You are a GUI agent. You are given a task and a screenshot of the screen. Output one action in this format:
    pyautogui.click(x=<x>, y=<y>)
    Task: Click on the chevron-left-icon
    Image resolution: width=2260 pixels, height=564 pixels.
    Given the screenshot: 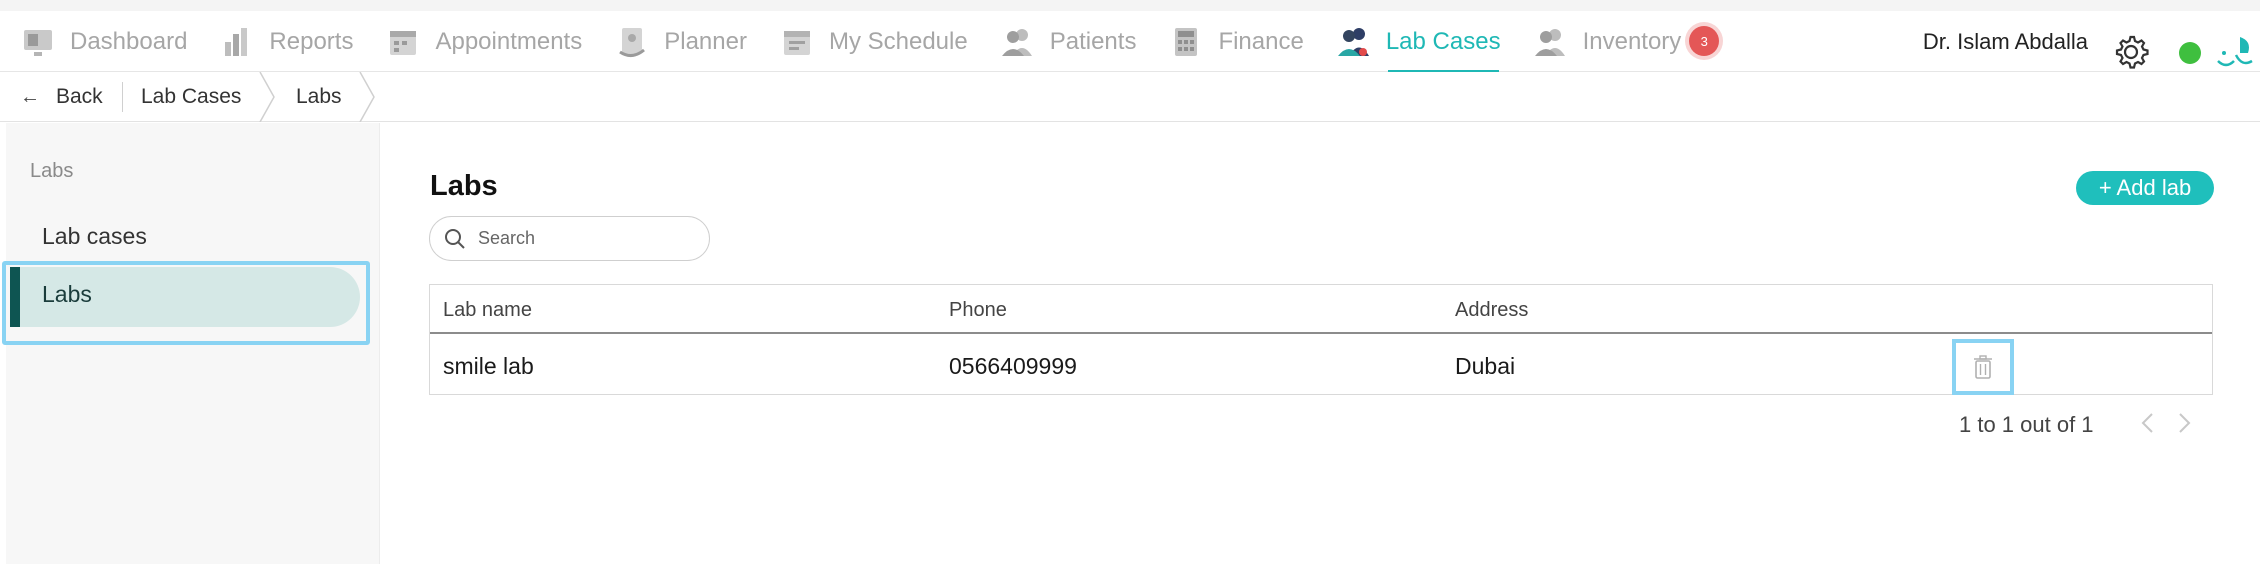 What is the action you would take?
    pyautogui.click(x=2148, y=423)
    